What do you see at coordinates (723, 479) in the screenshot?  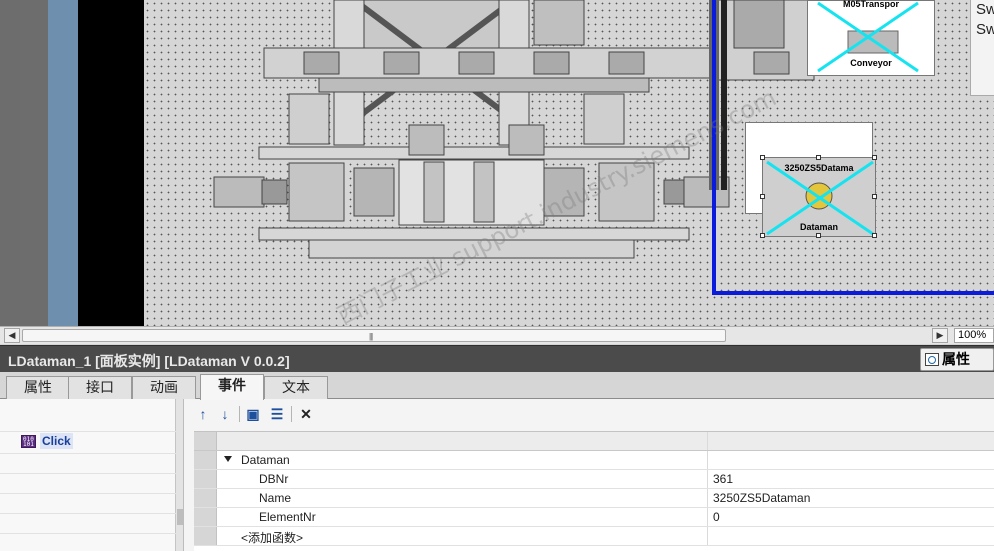 I see `param-value: 361` at bounding box center [723, 479].